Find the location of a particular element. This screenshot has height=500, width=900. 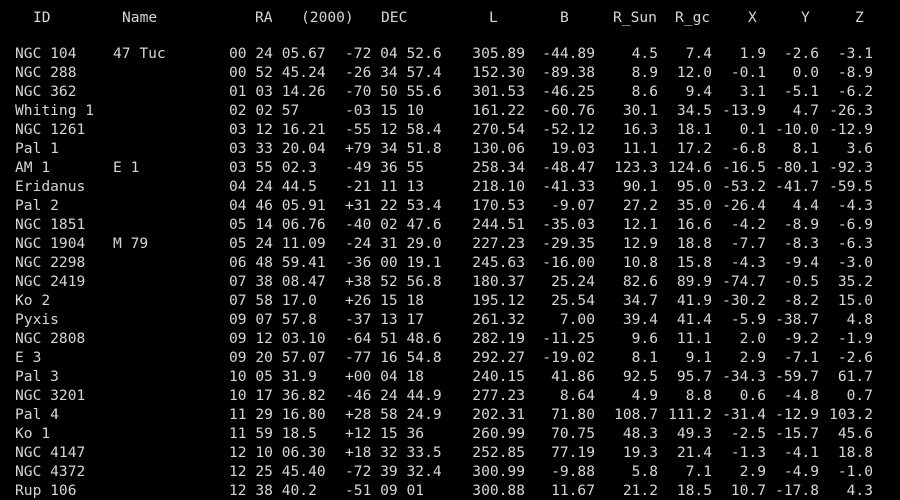

cell-y: -8.9 is located at coordinates (801, 224).